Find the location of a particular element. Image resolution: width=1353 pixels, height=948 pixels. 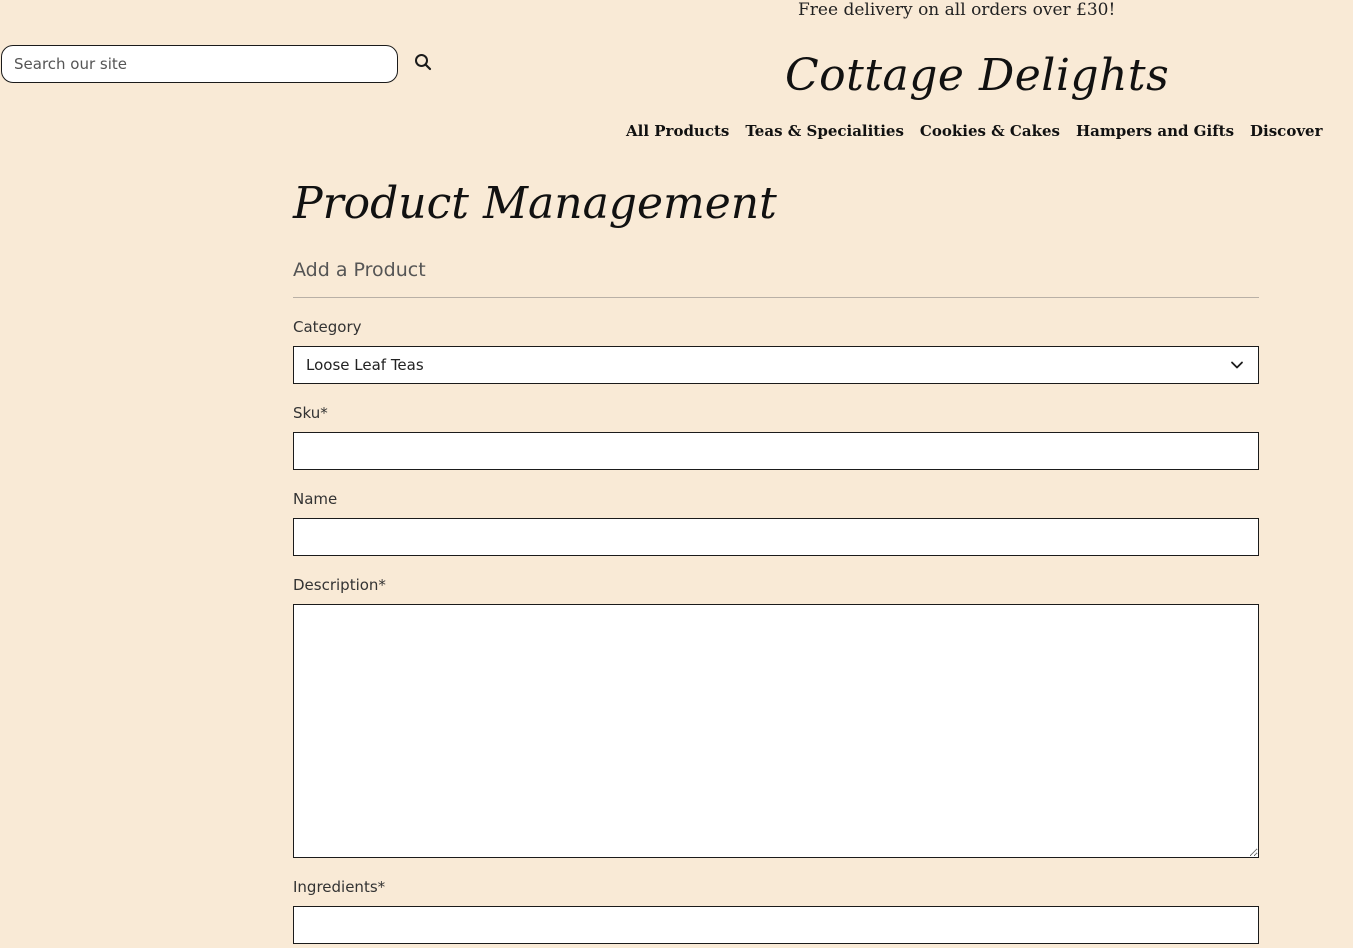

nav-item-discover: Discover is located at coordinates (1286, 131).